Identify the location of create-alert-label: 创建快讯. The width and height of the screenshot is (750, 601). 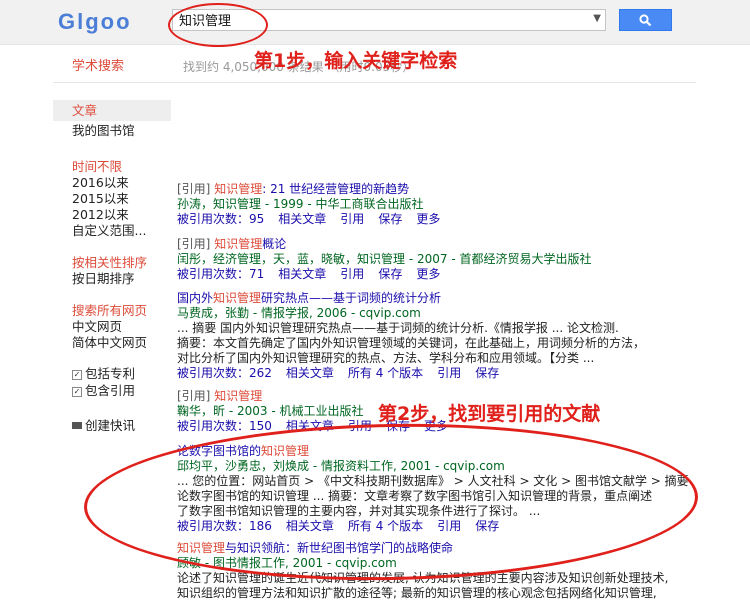
(110, 425).